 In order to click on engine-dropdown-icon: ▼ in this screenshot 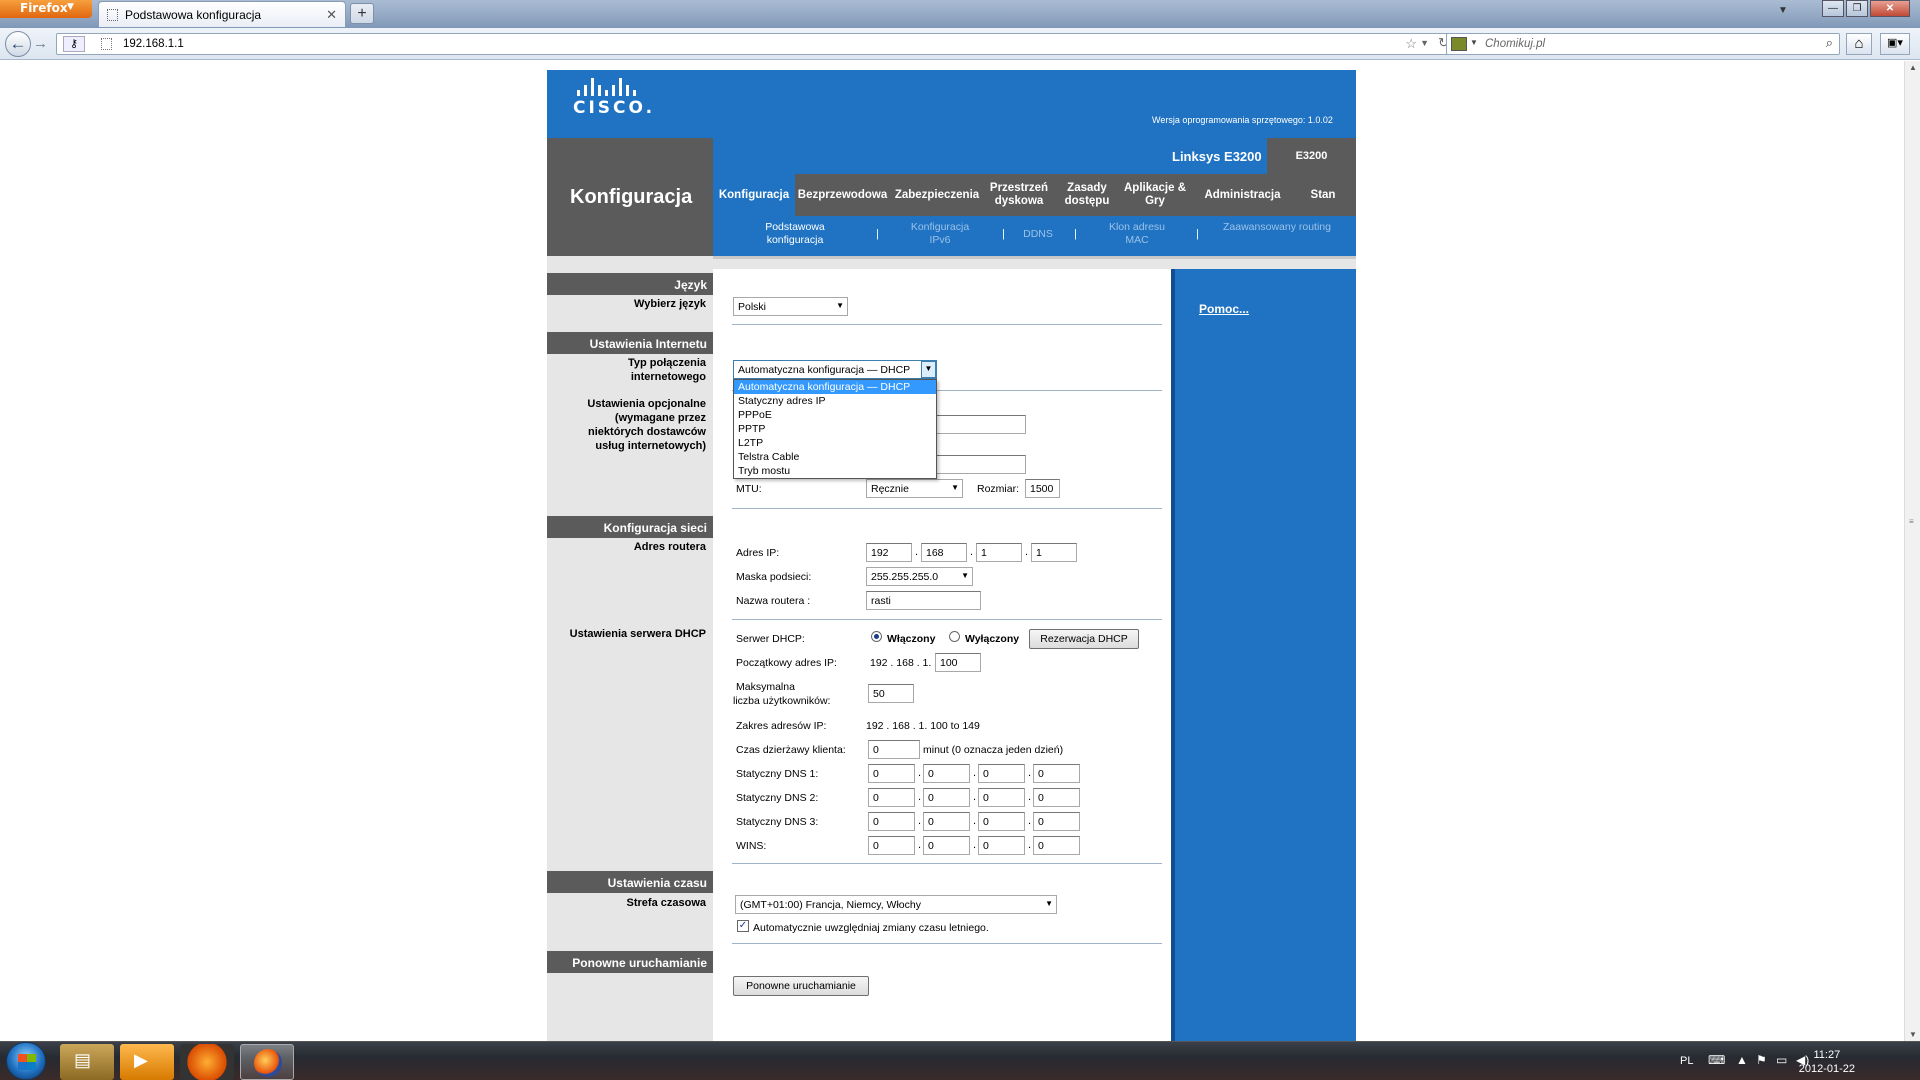, I will do `click(1474, 42)`.